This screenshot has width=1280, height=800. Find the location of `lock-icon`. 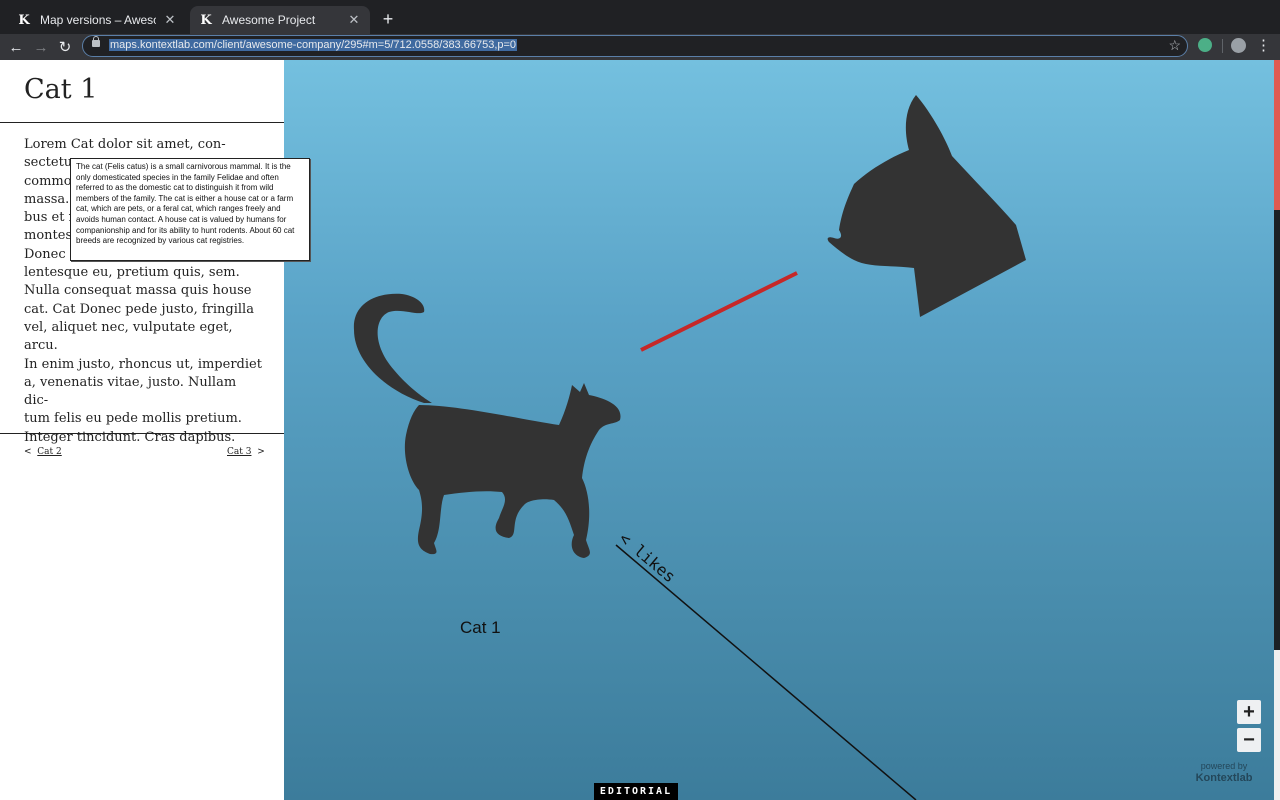

lock-icon is located at coordinates (96, 41).